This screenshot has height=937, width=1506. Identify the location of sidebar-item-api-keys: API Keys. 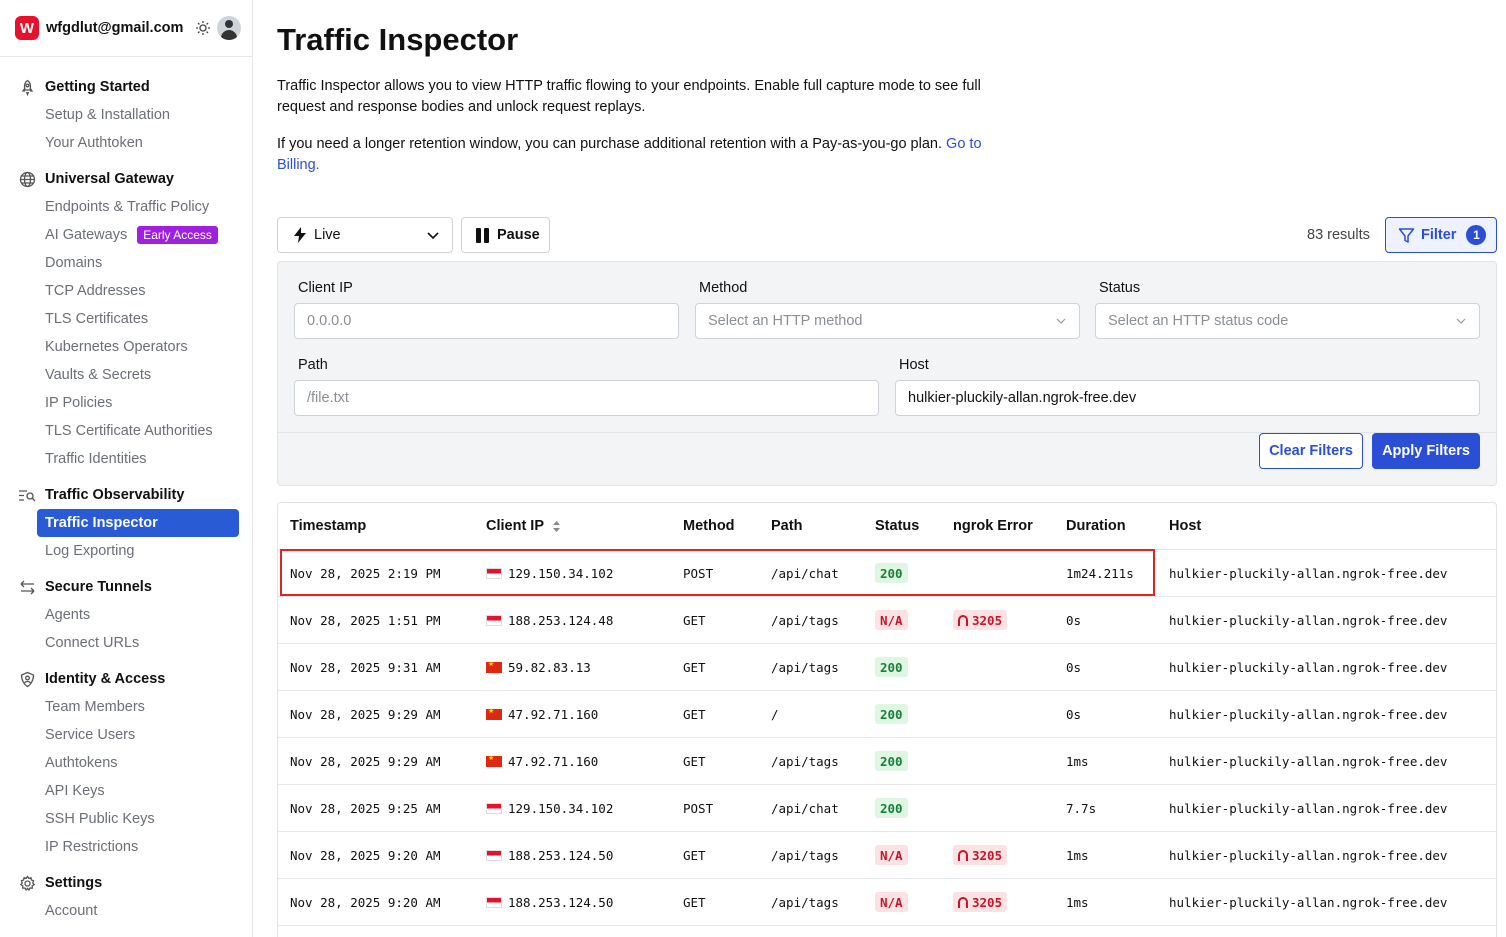
(126, 791).